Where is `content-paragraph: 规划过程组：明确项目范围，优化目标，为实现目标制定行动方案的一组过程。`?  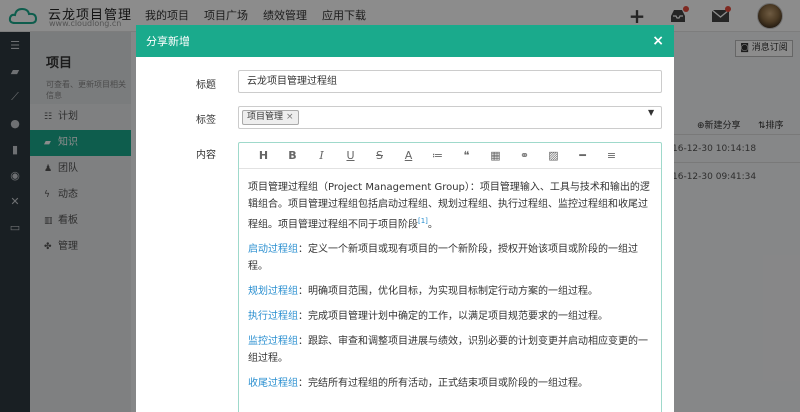 content-paragraph: 规划过程组：明确项目范围，优化目标，为实现目标制定行动方案的一组过程。 is located at coordinates (450, 291).